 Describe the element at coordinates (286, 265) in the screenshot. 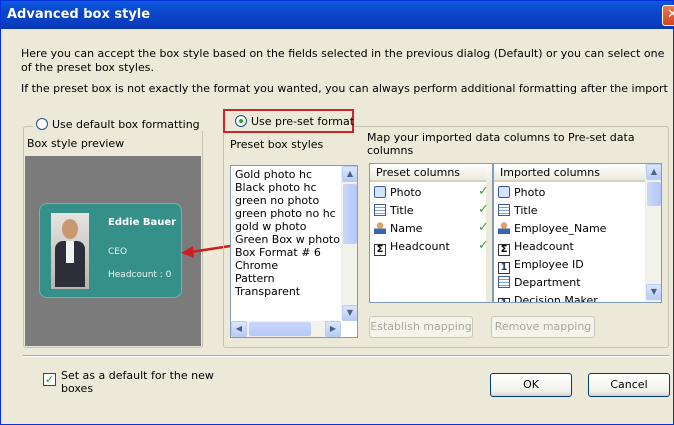

I see `list-item: Chrome` at that location.